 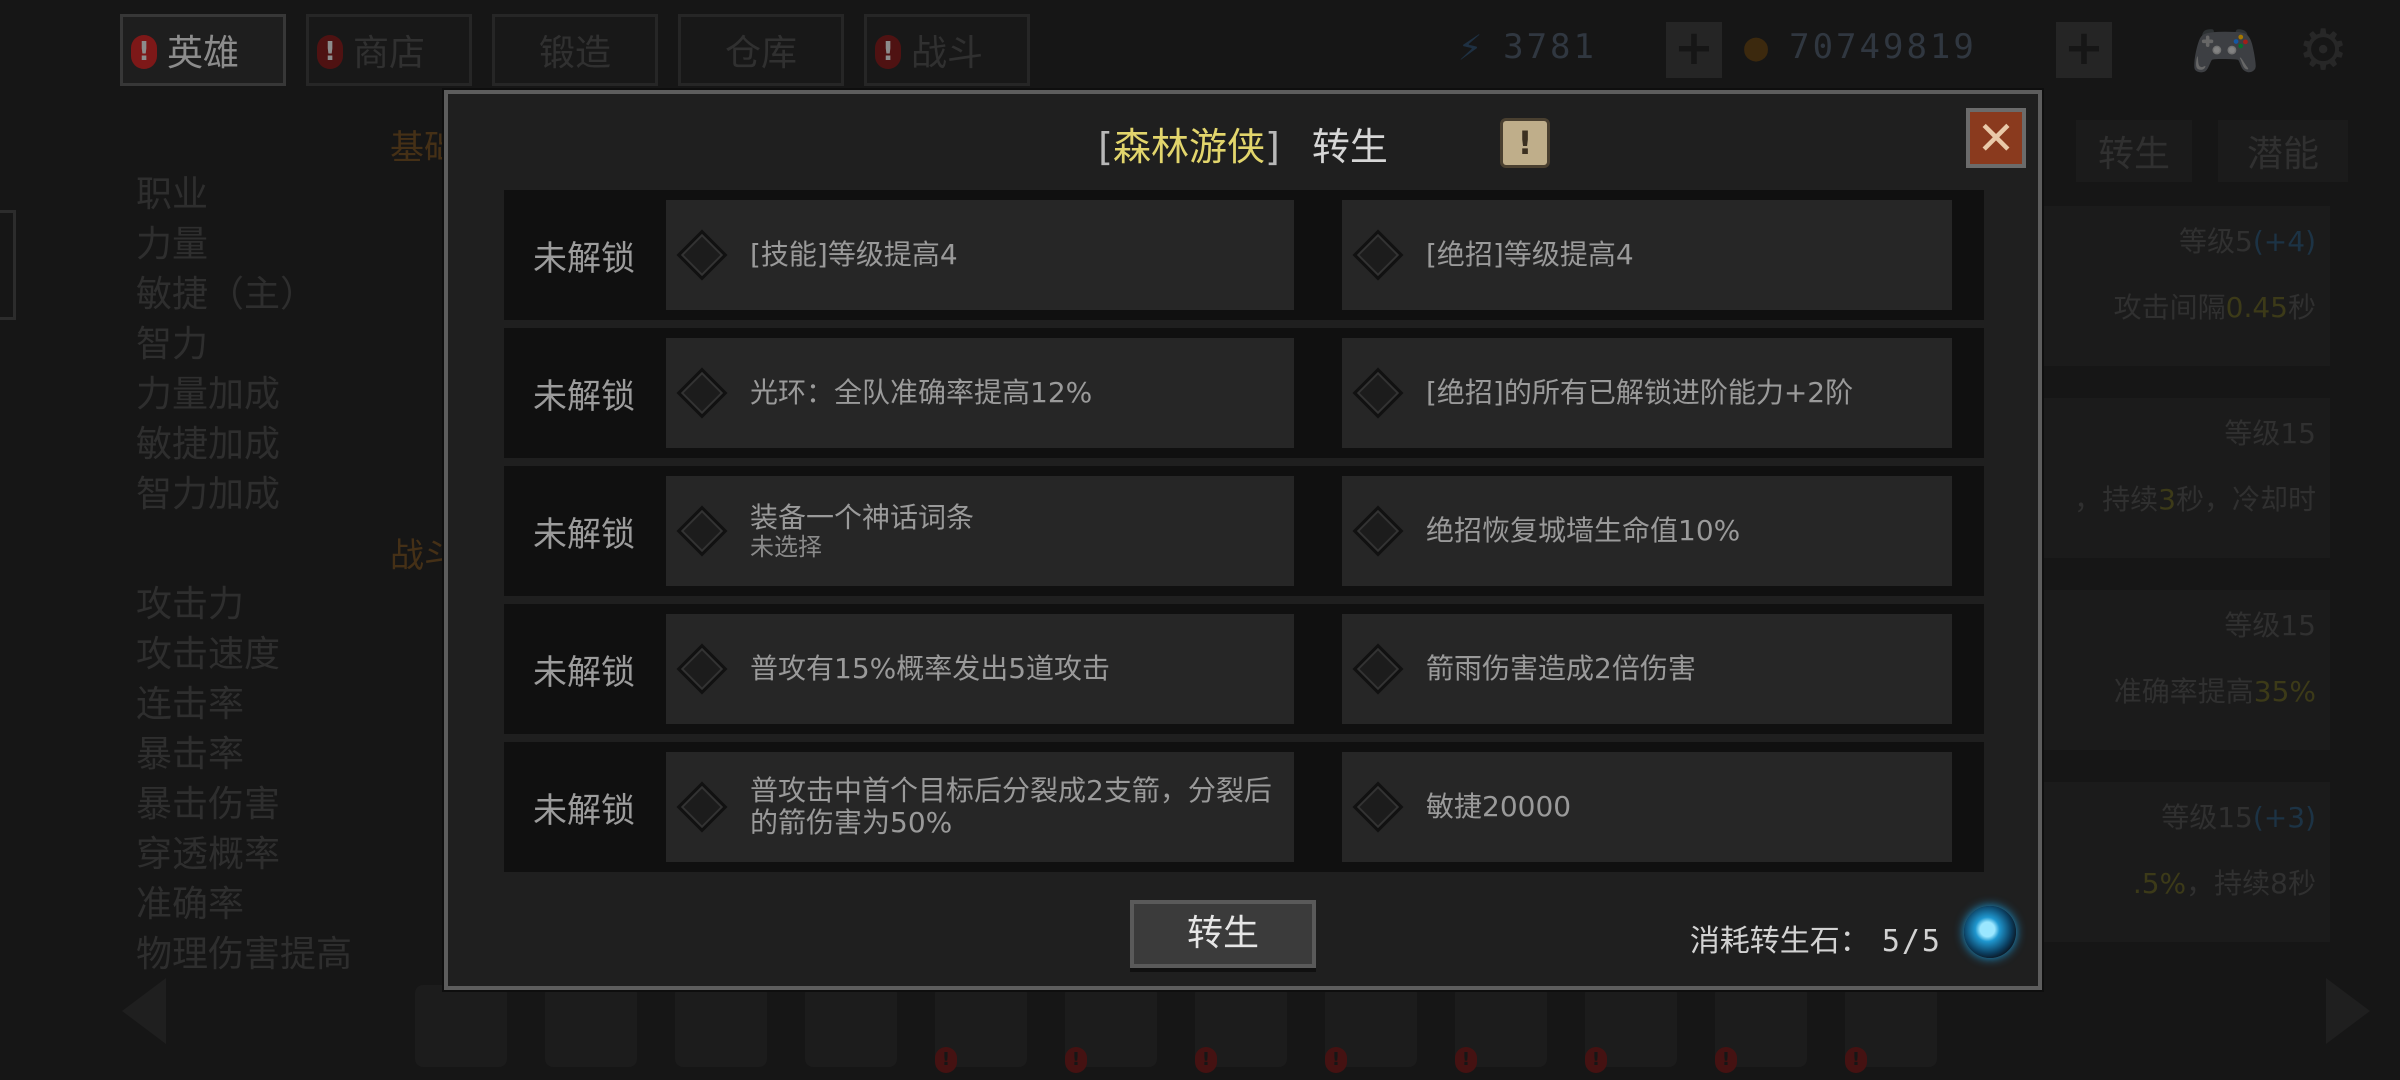 I want to click on title-suffix: 转生, so click(x=1349, y=147).